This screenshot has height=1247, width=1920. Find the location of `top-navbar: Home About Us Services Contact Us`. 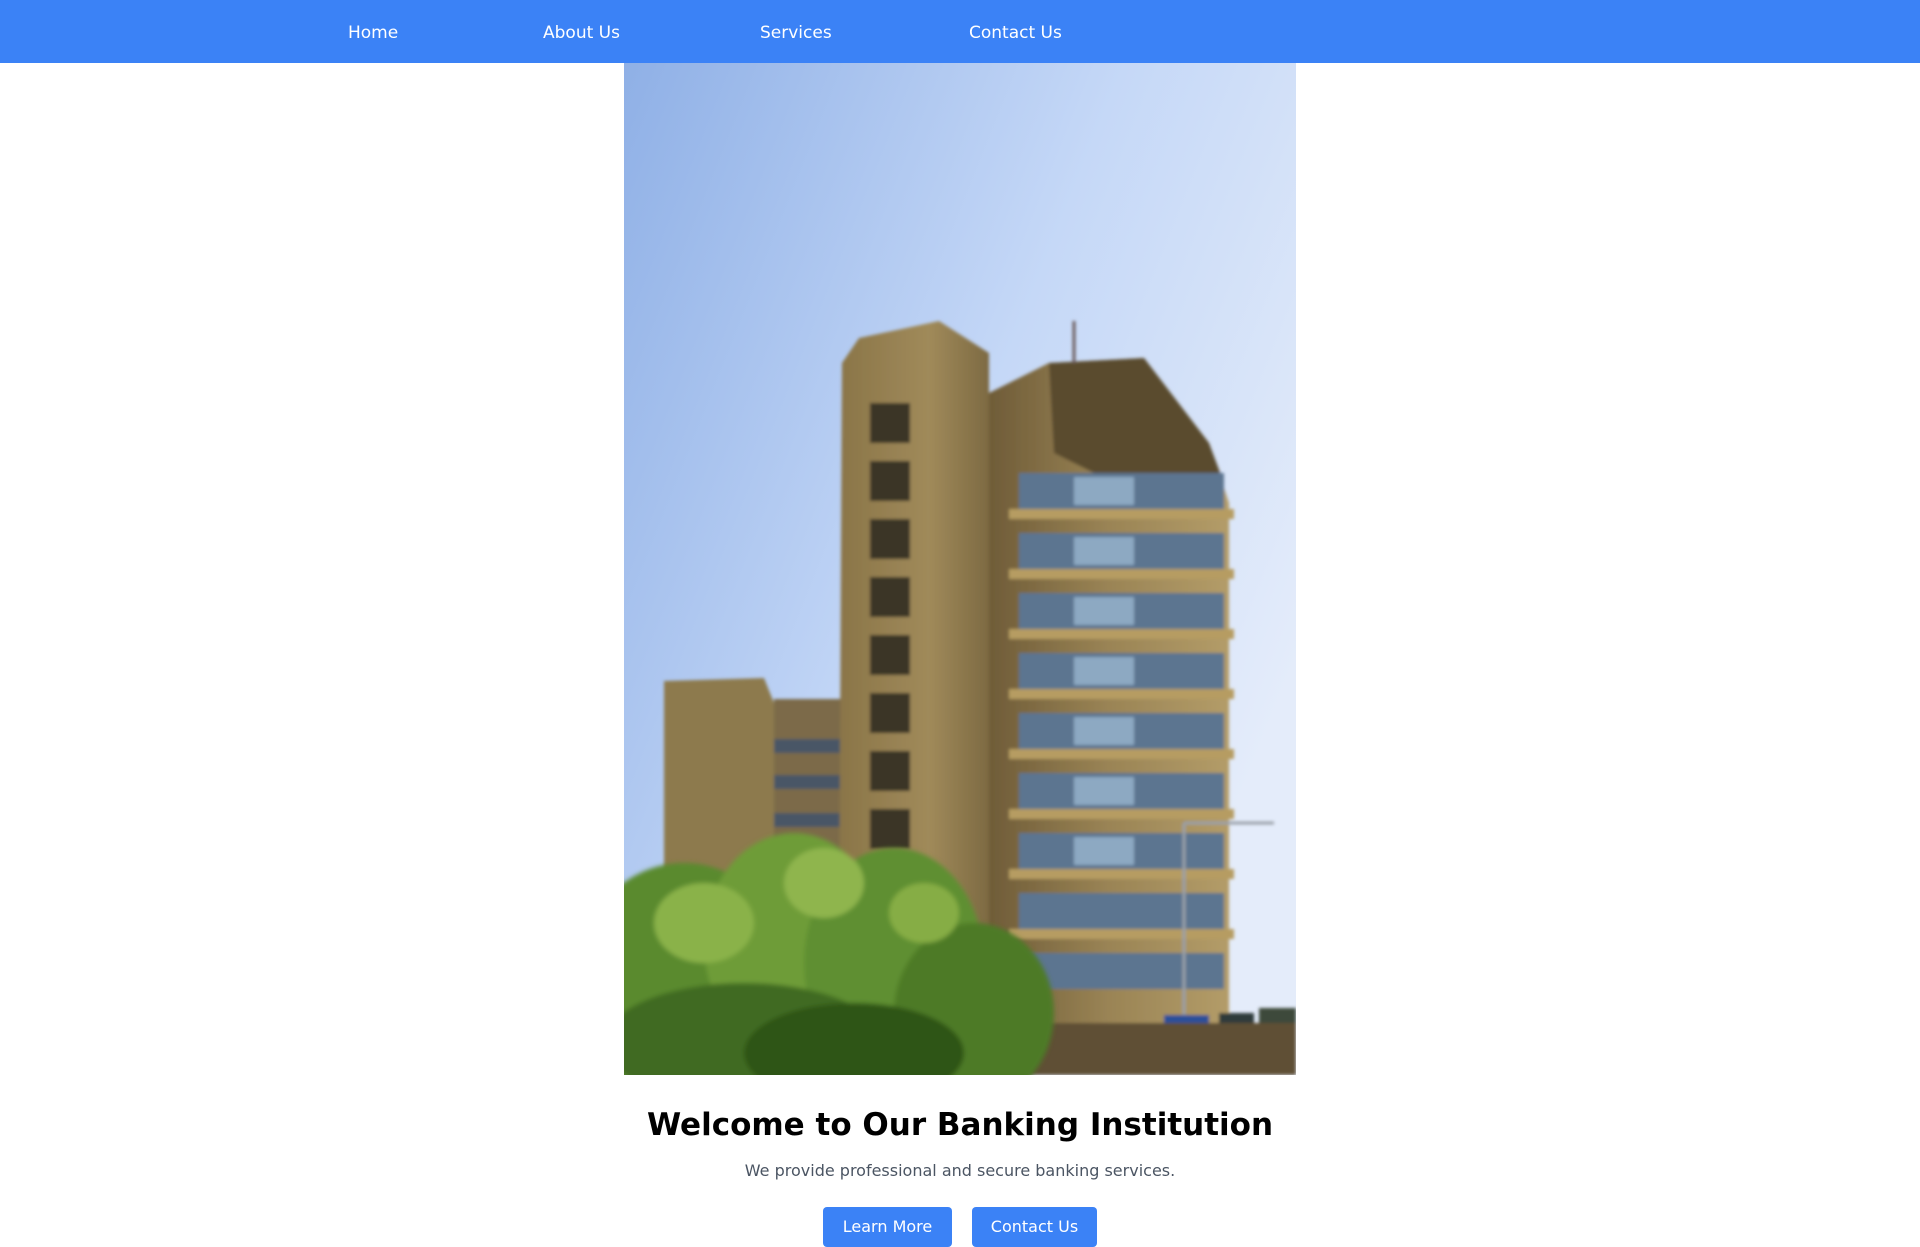

top-navbar: Home About Us Services Contact Us is located at coordinates (960, 31).